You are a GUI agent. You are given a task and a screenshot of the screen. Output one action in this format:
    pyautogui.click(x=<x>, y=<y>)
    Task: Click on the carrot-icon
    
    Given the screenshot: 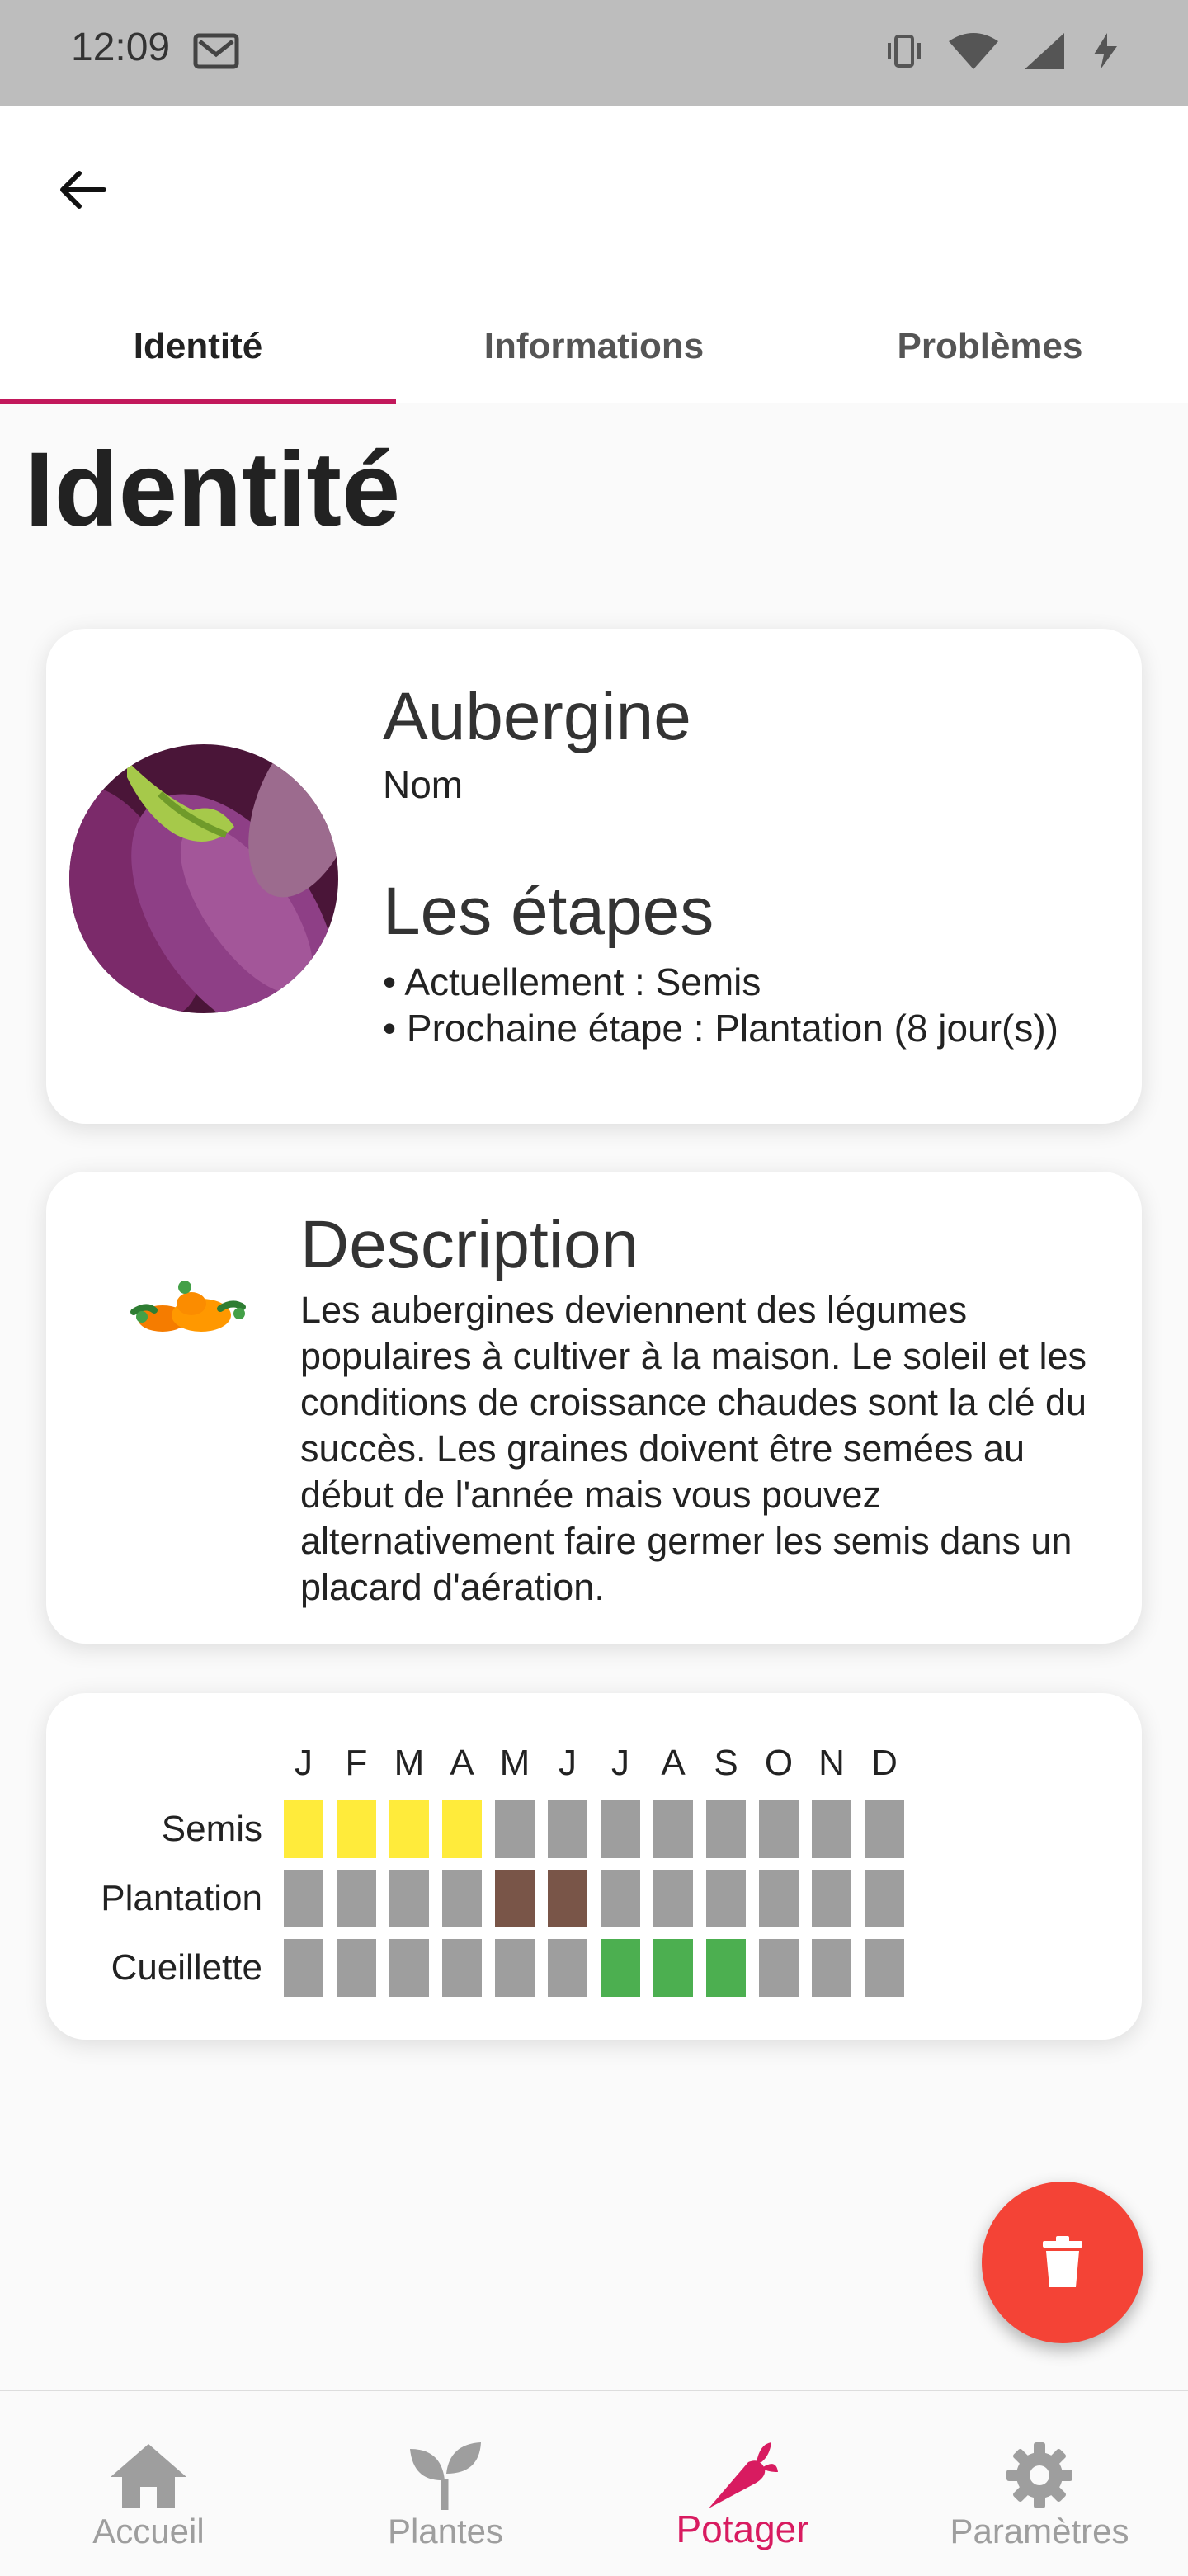 What is the action you would take?
    pyautogui.click(x=742, y=2477)
    